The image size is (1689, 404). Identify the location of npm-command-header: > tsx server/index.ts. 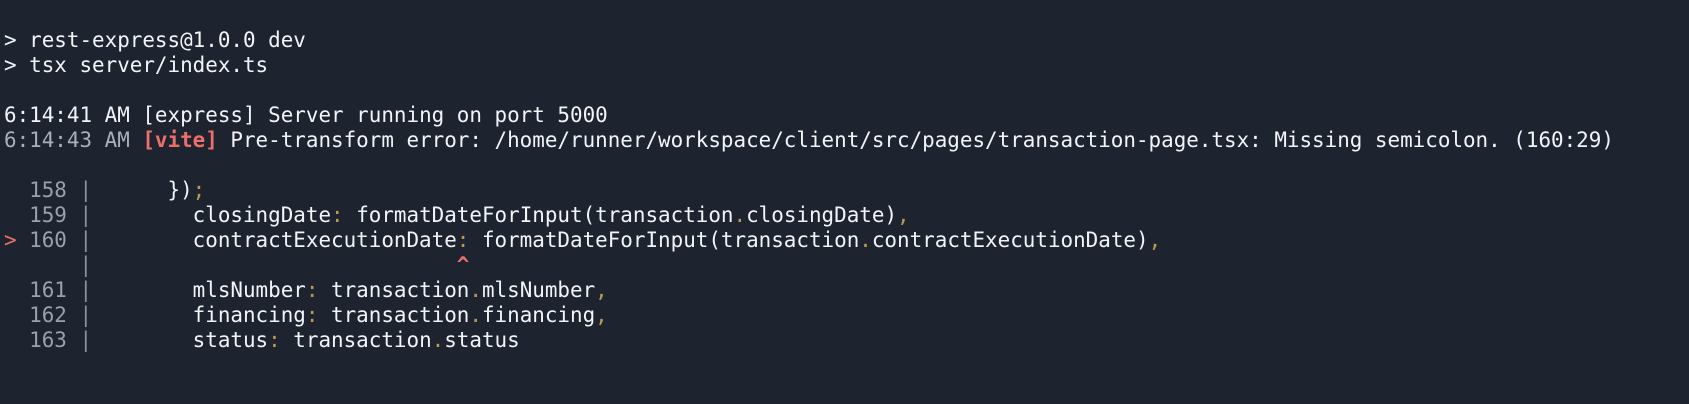
(136, 65).